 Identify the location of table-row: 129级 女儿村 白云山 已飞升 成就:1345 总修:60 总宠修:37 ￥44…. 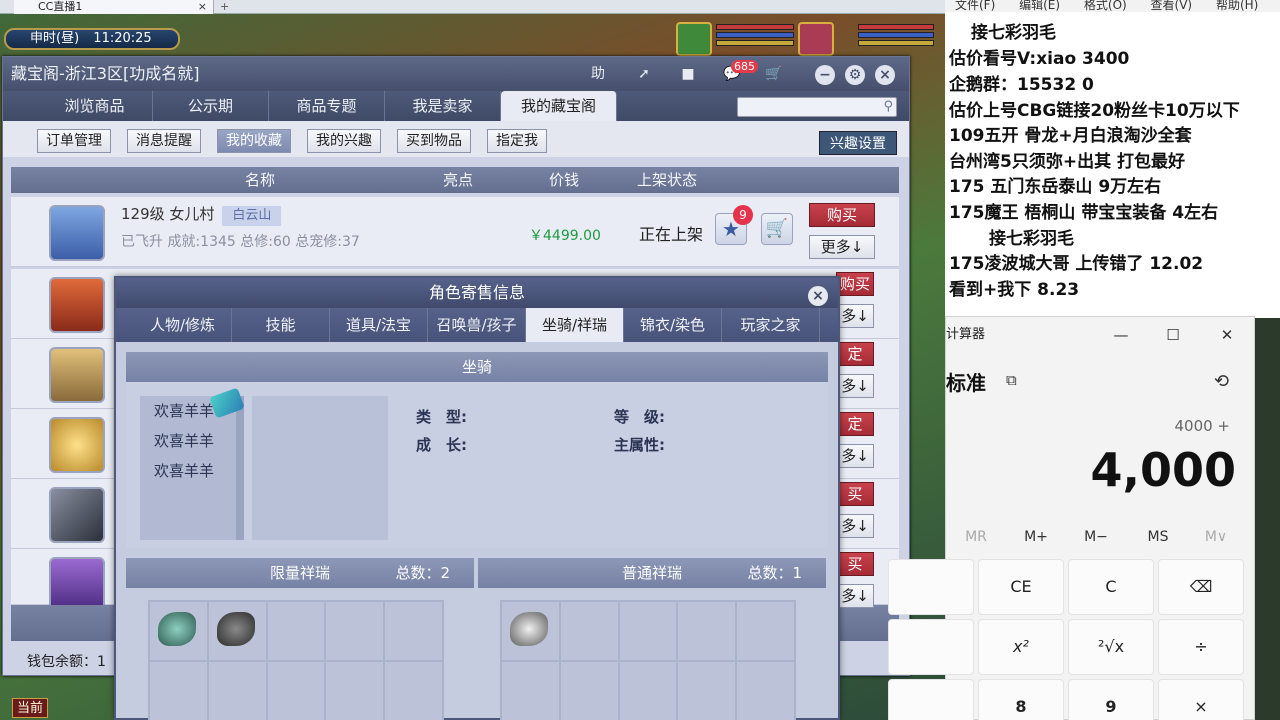
(455, 232).